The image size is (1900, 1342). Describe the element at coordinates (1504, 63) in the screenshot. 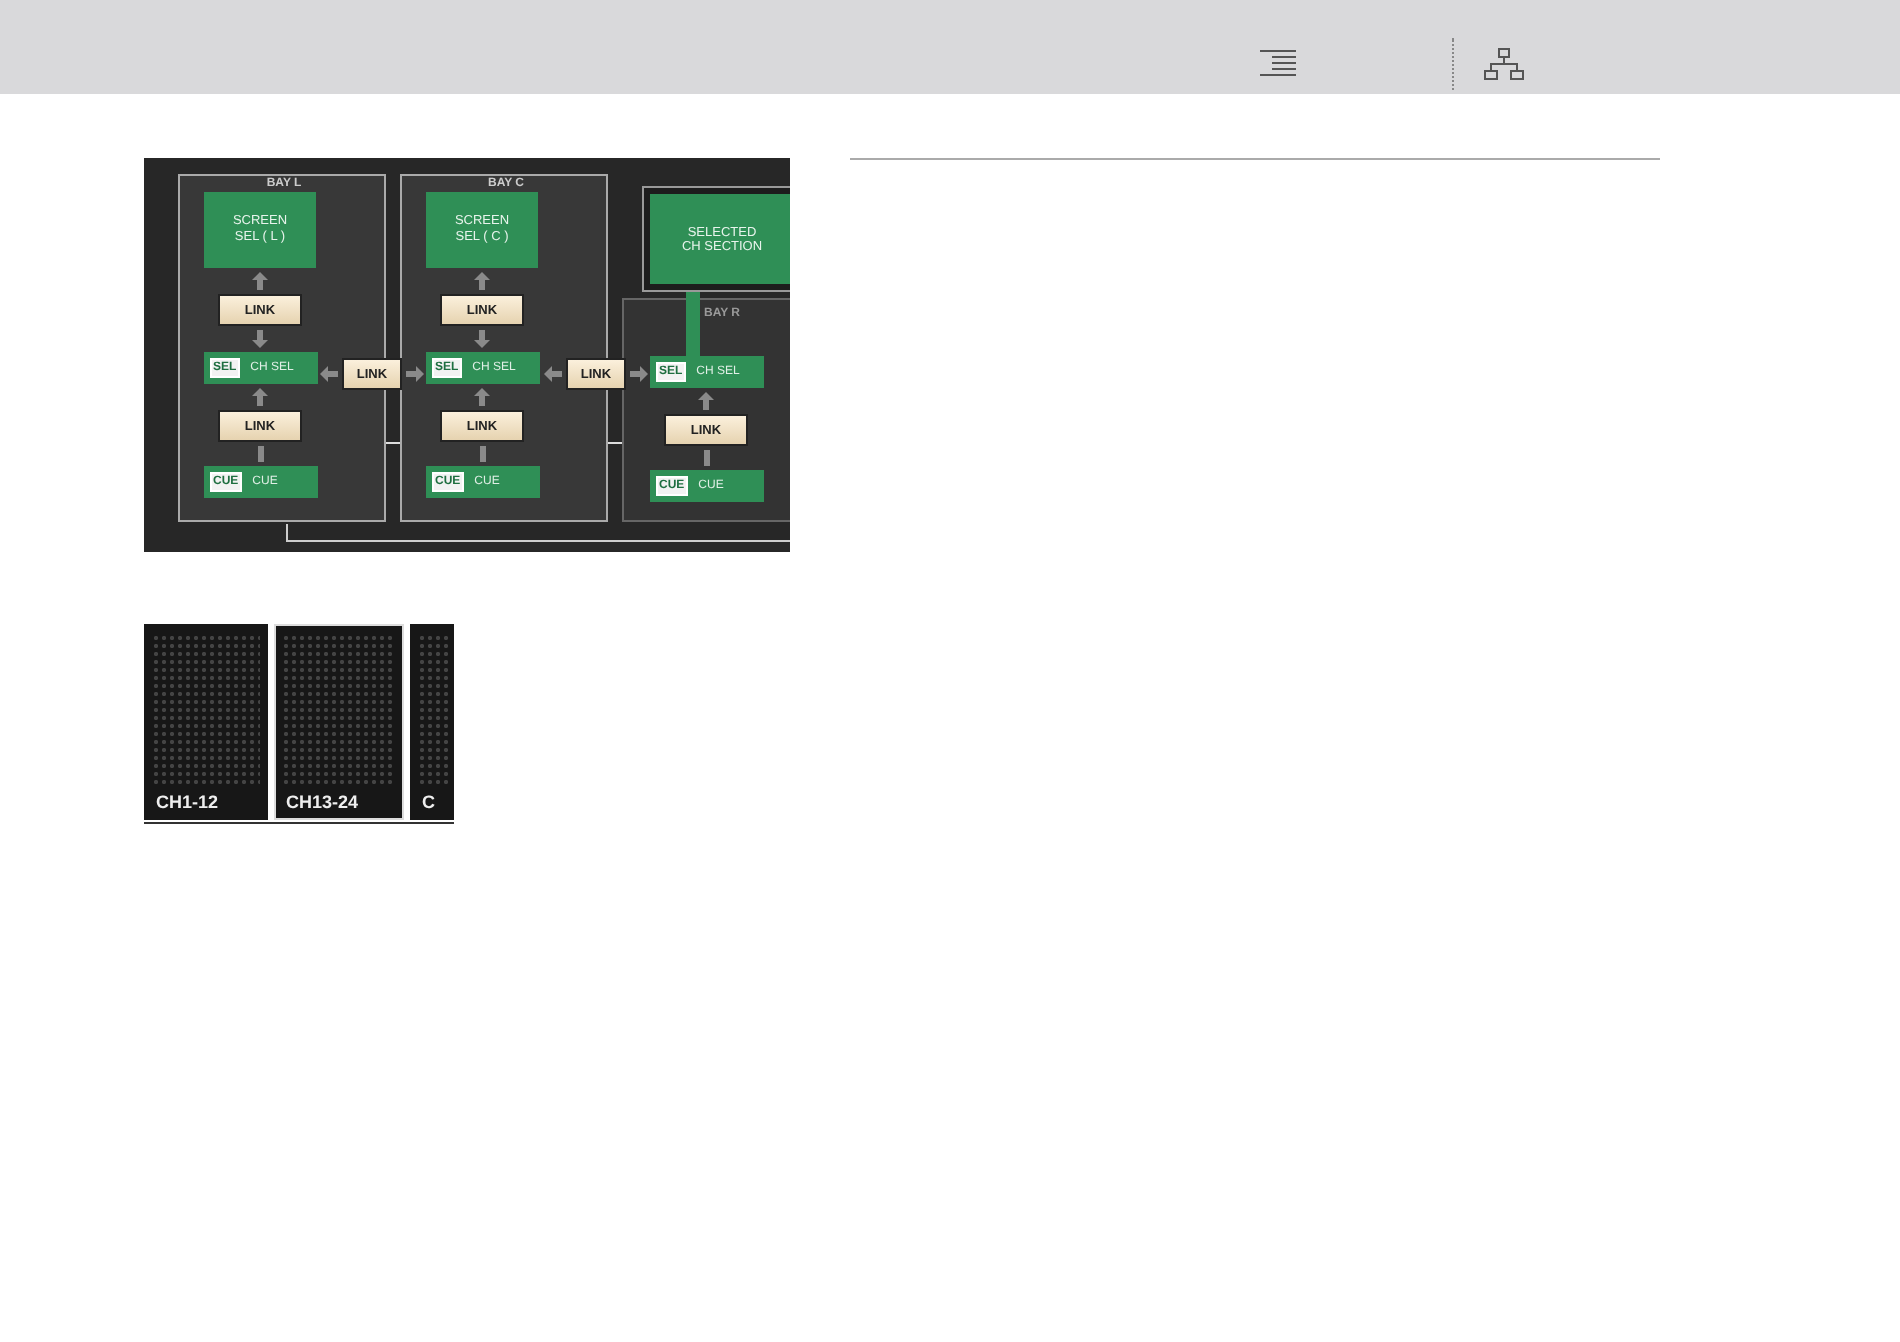

I see `hierarchy-icon` at that location.